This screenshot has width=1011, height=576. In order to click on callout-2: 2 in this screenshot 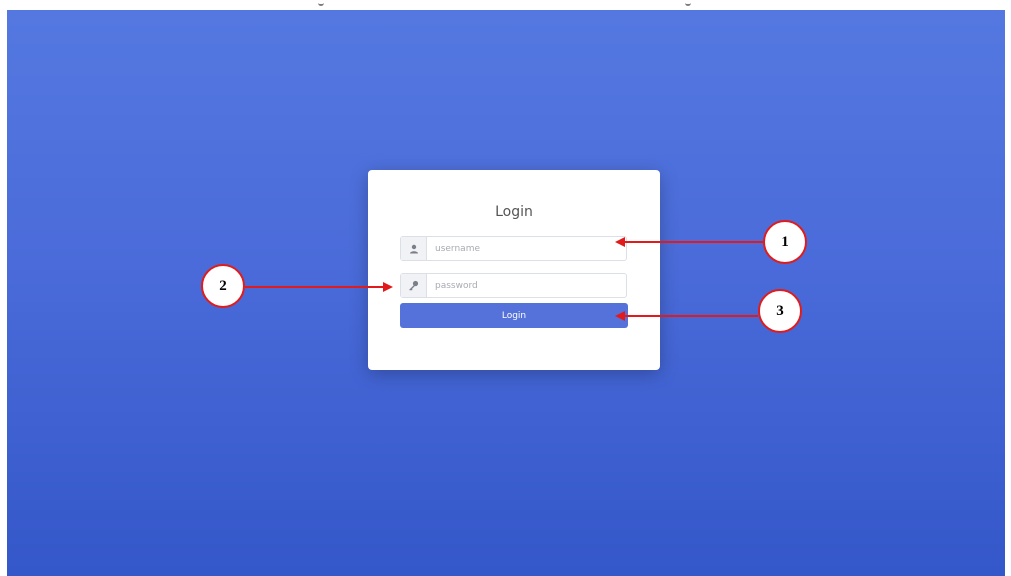, I will do `click(223, 286)`.